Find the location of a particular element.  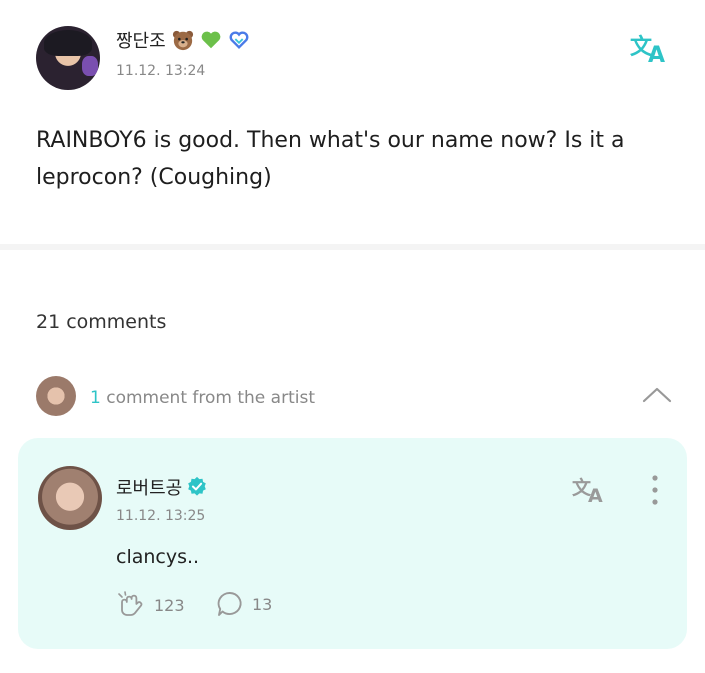

artist-comment-count: 1 is located at coordinates (95, 398).